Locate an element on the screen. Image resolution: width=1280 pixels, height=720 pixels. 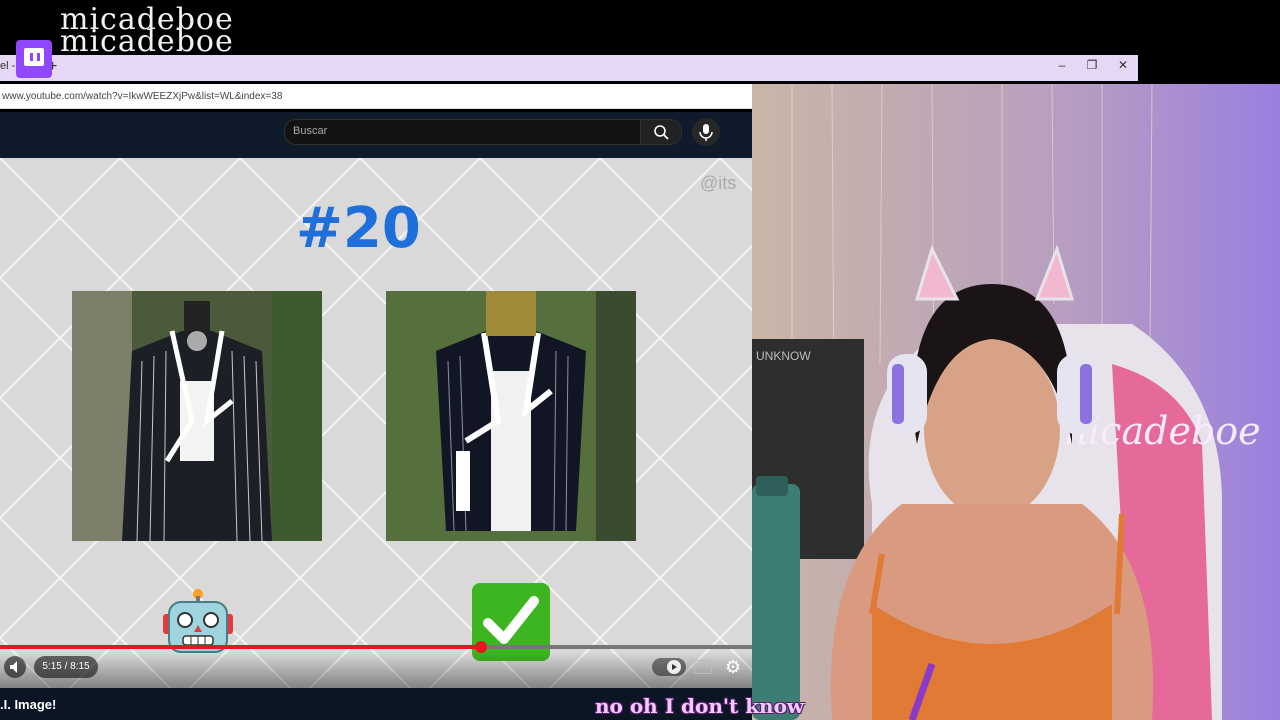
minimize-button: – is located at coordinates (1062, 65).